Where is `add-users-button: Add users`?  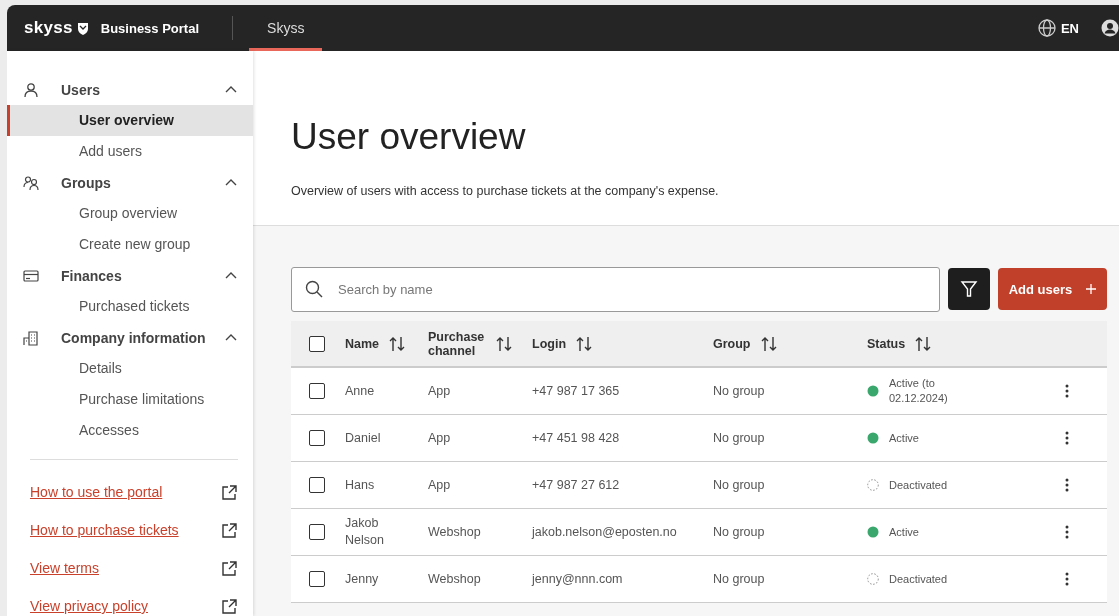 add-users-button: Add users is located at coordinates (1052, 289).